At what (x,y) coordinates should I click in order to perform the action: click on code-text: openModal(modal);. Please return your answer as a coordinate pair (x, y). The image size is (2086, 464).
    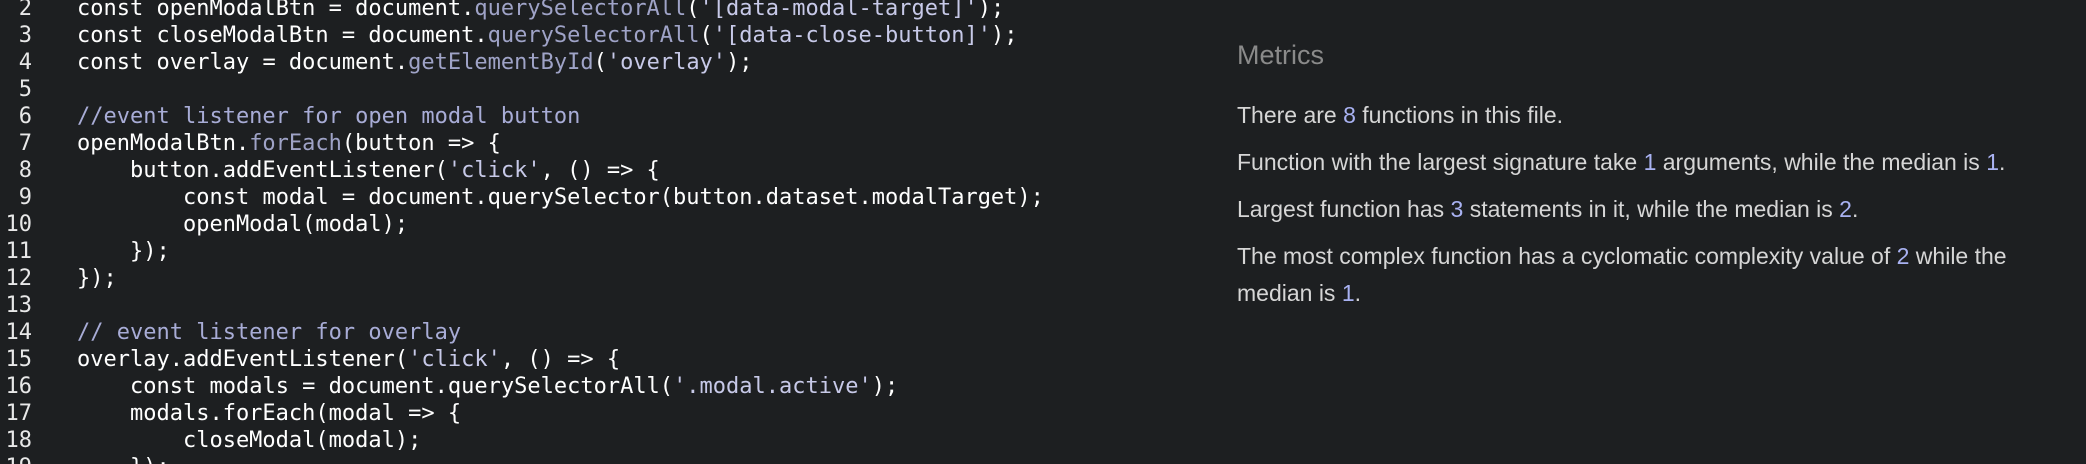
    Looking at the image, I should click on (242, 224).